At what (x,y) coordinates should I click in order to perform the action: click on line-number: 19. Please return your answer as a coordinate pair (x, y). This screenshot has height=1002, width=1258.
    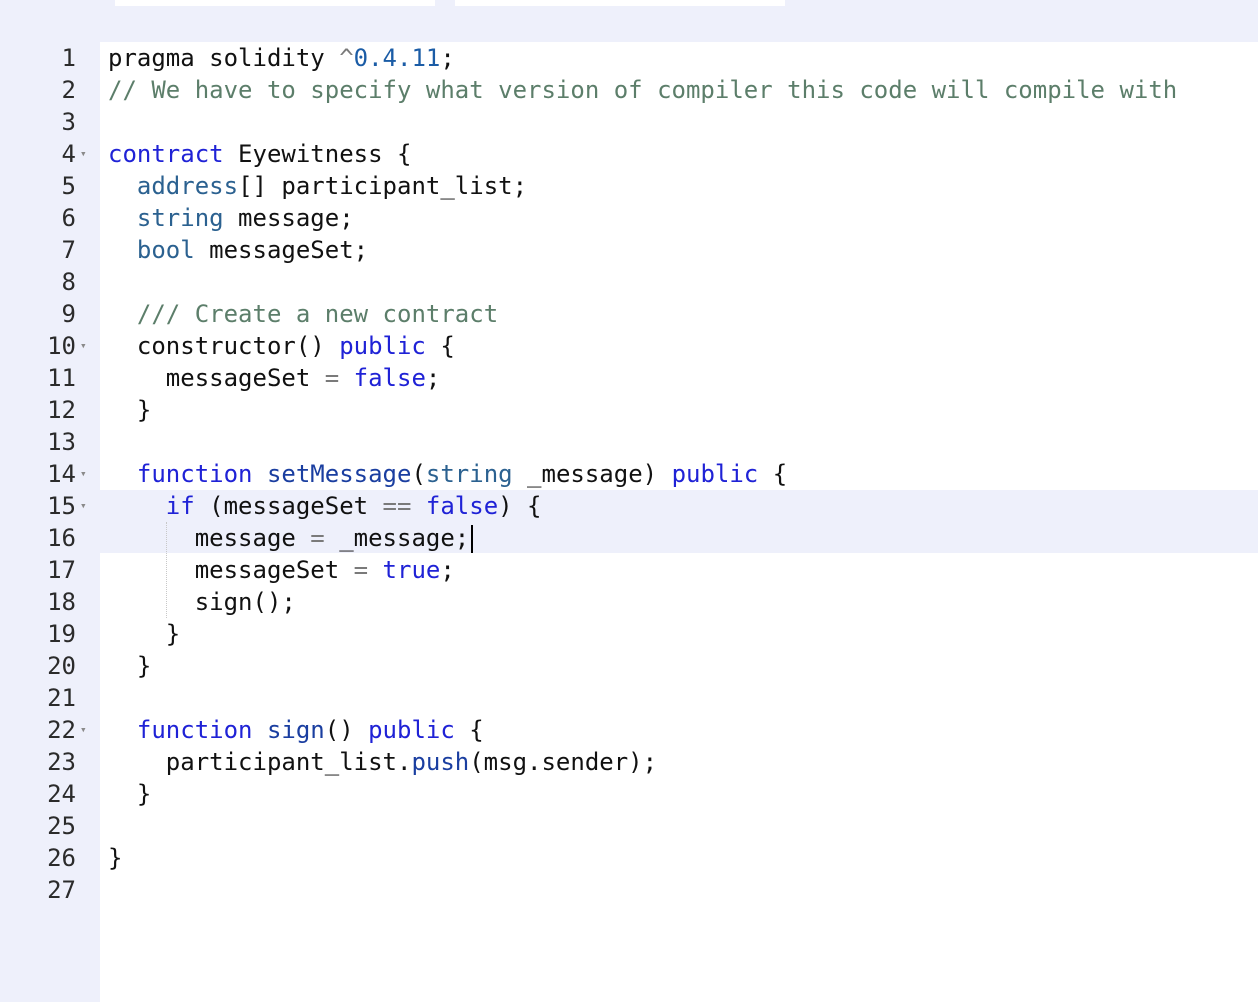
    Looking at the image, I should click on (61, 634).